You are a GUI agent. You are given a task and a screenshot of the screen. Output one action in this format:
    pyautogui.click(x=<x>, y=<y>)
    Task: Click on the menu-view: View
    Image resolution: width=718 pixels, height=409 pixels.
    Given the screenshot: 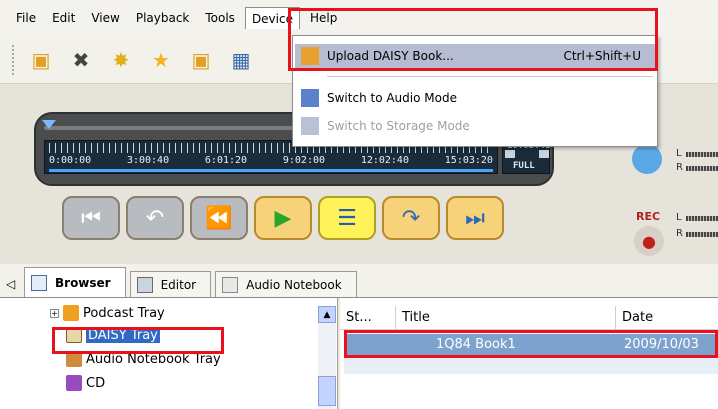 What is the action you would take?
    pyautogui.click(x=105, y=18)
    